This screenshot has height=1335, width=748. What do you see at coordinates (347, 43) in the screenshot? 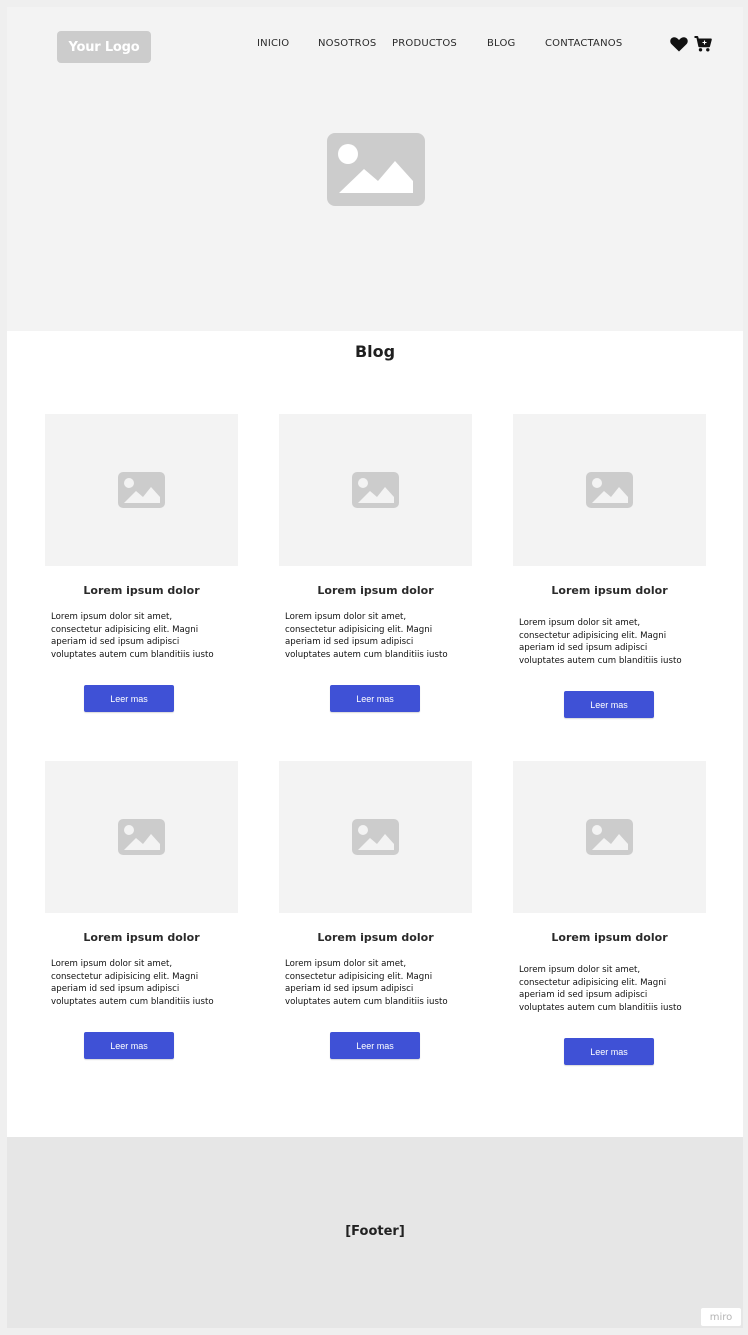
I see `nav-item-nosotros: NOSOTROS` at bounding box center [347, 43].